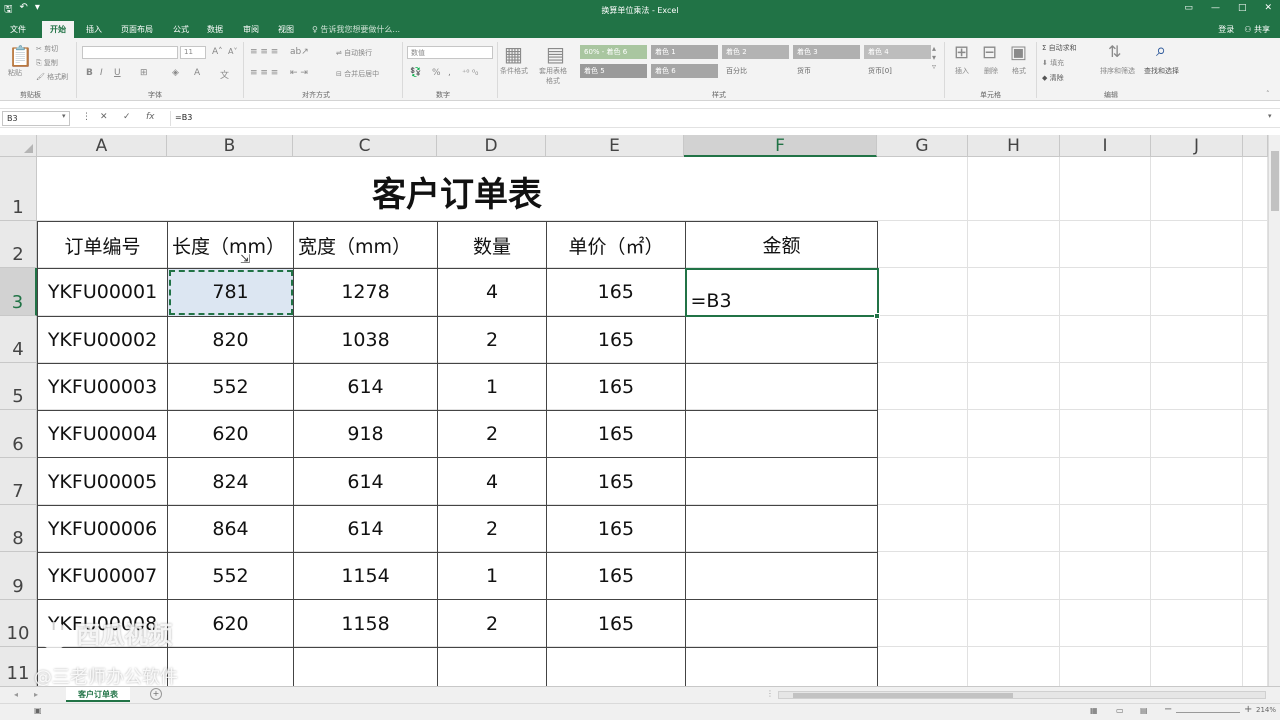 The height and width of the screenshot is (720, 1280). Describe the element at coordinates (555, 54) in the screenshot. I see `format-as-table-icon: ▤` at that location.